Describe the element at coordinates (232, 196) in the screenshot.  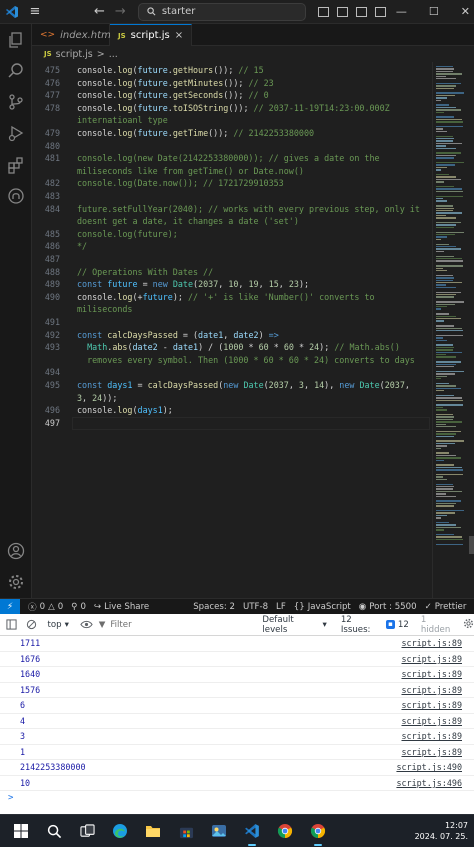
I see `code-line: 483` at that location.